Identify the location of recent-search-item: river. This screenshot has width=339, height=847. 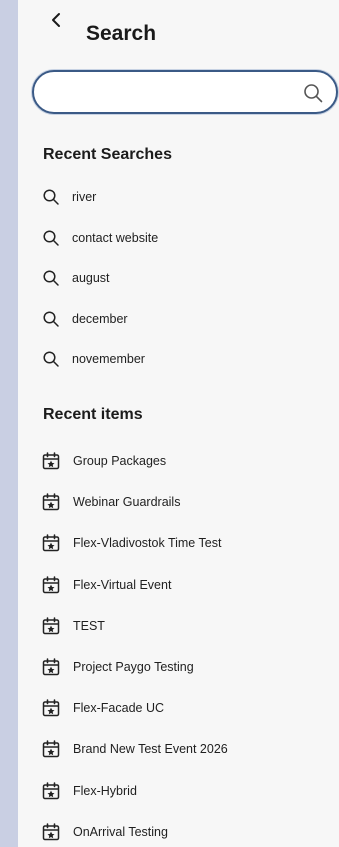
(185, 197).